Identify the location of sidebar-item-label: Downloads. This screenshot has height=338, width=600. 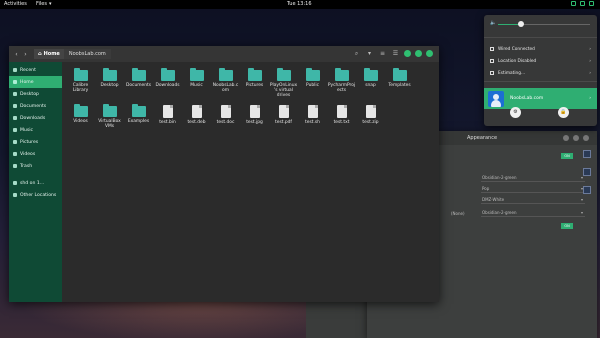
(33, 118).